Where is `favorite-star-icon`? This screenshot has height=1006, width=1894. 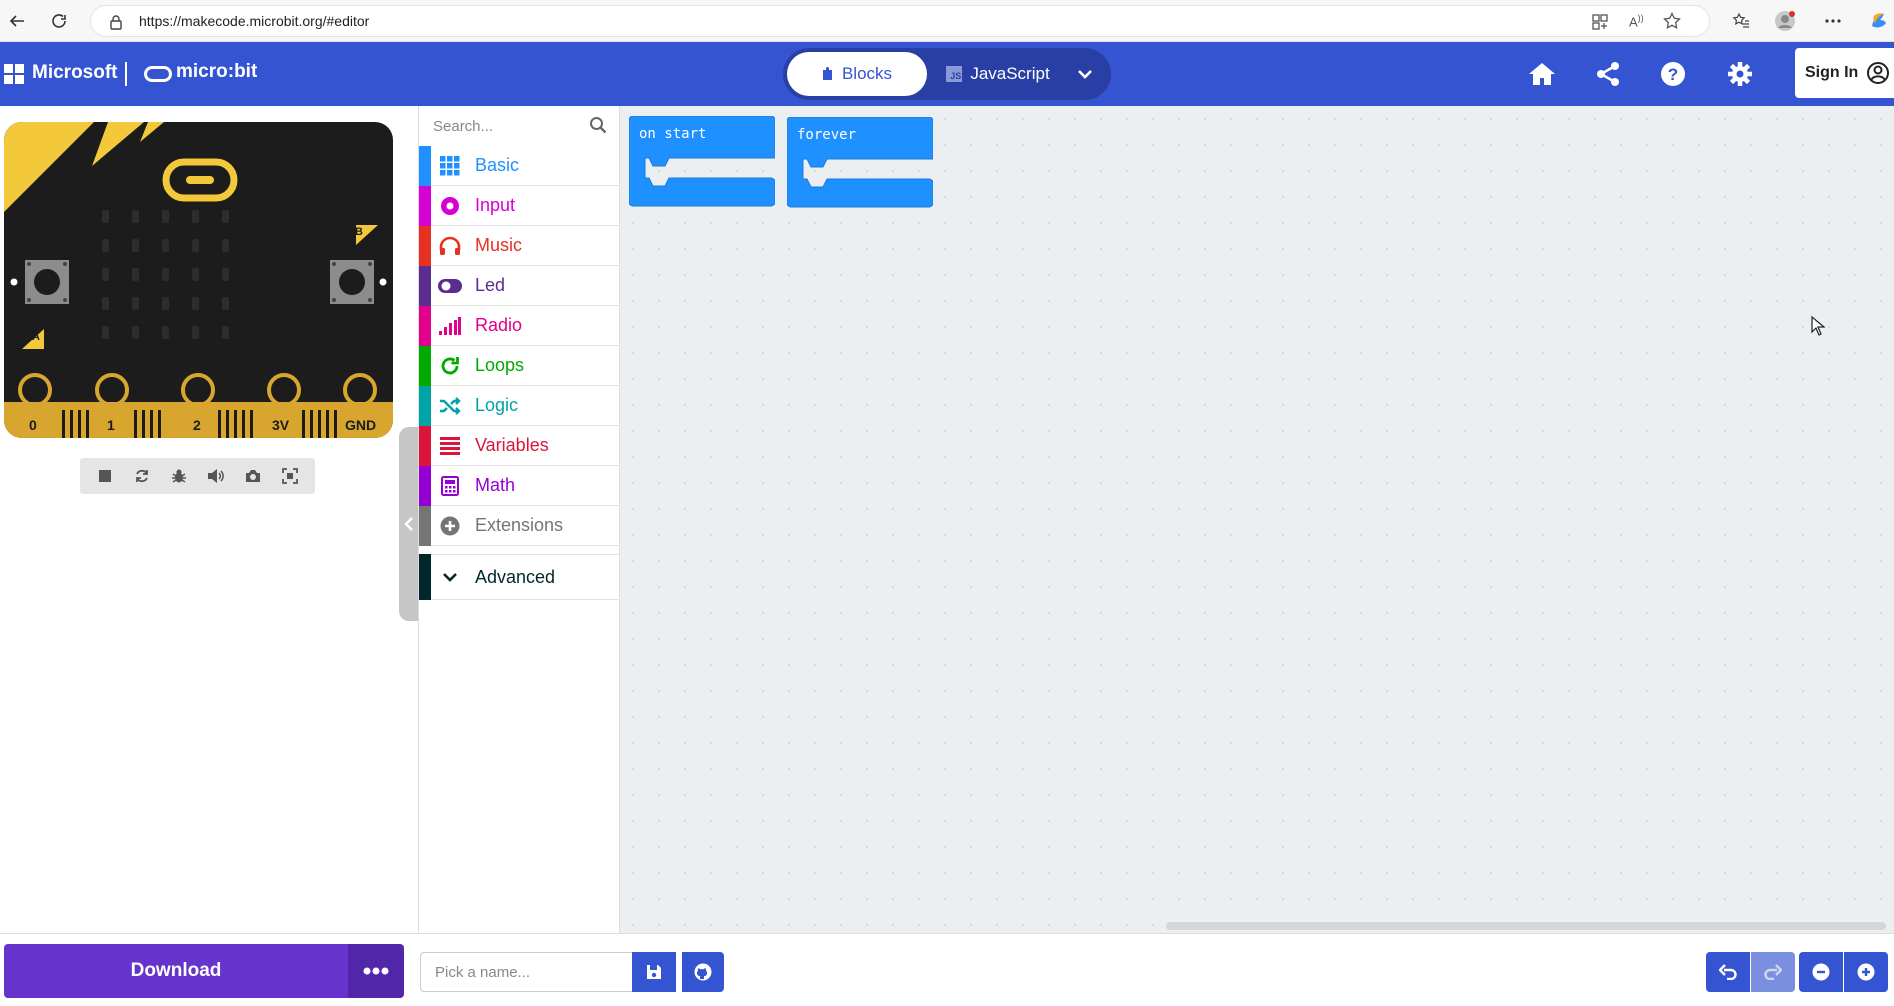 favorite-star-icon is located at coordinates (1672, 23).